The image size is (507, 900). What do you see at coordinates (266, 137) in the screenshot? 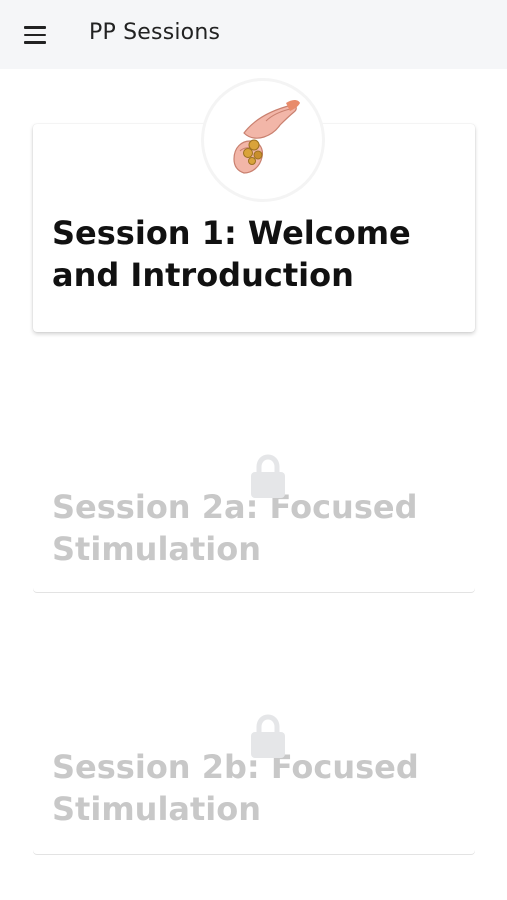
I see `hands-coins-illustration` at bounding box center [266, 137].